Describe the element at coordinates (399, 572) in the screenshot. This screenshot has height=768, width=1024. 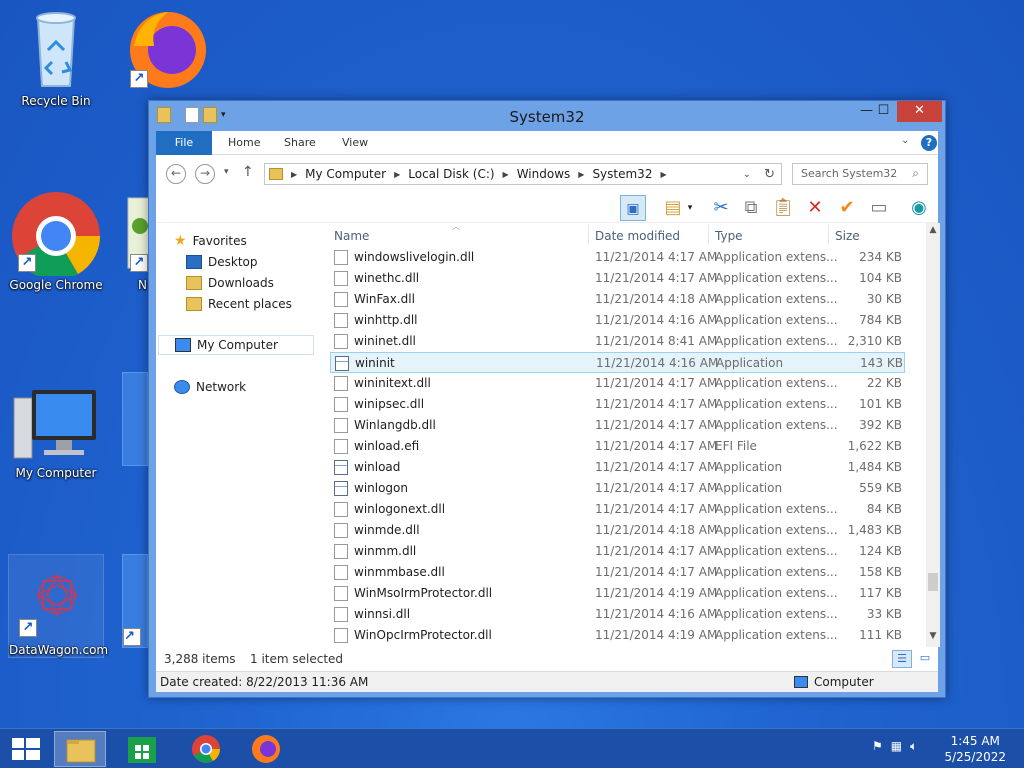
I see `file-name: winmmbase.dll` at that location.